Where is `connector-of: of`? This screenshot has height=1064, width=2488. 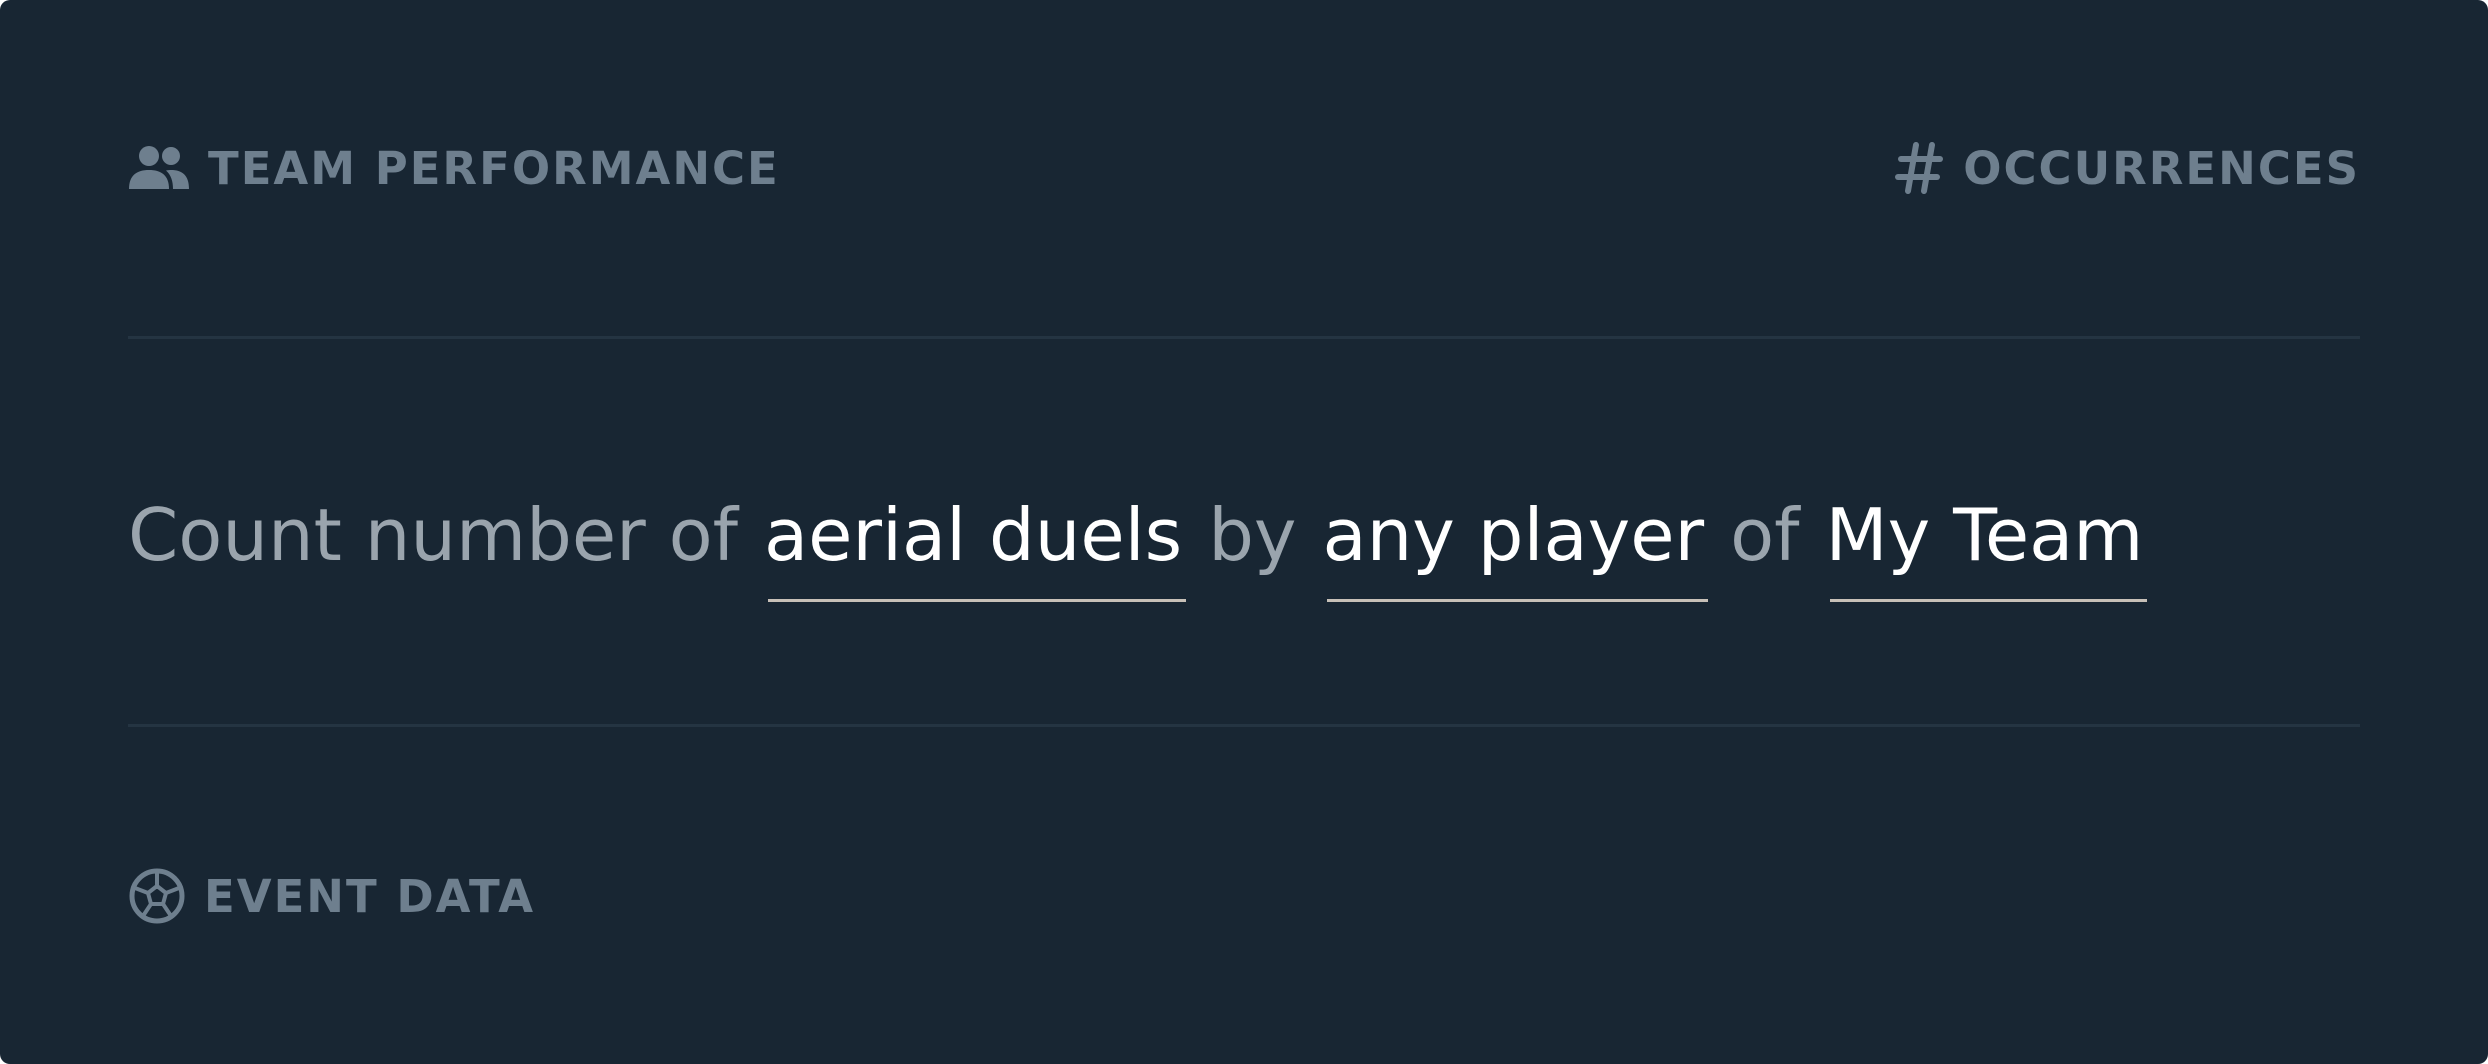
connector-of: of is located at coordinates (1765, 535).